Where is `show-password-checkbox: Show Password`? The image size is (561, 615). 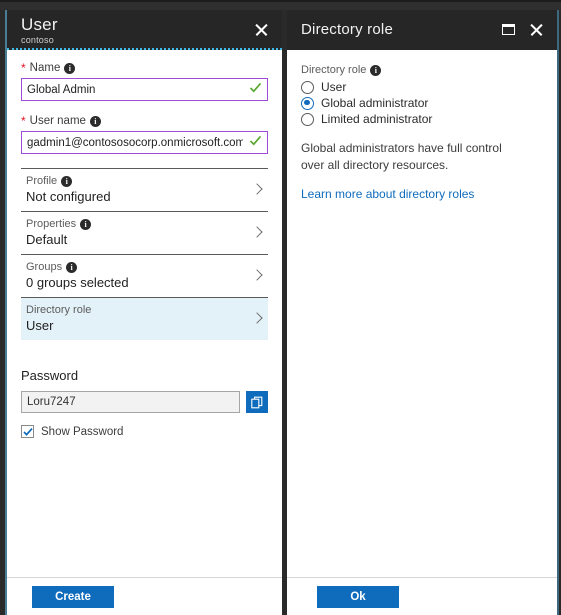 show-password-checkbox: Show Password is located at coordinates (144, 431).